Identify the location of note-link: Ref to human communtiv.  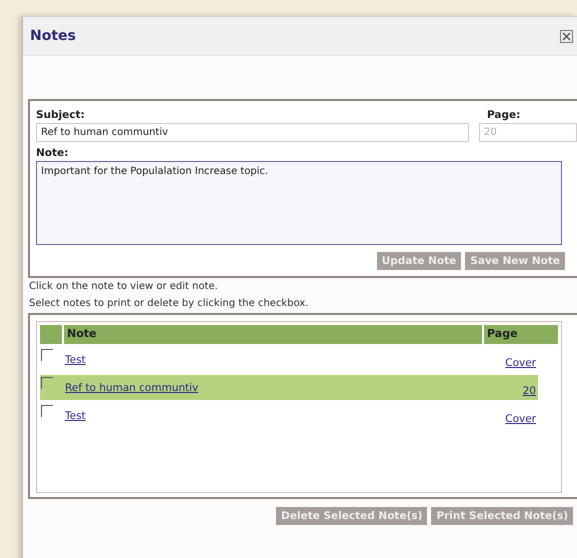
(294, 388).